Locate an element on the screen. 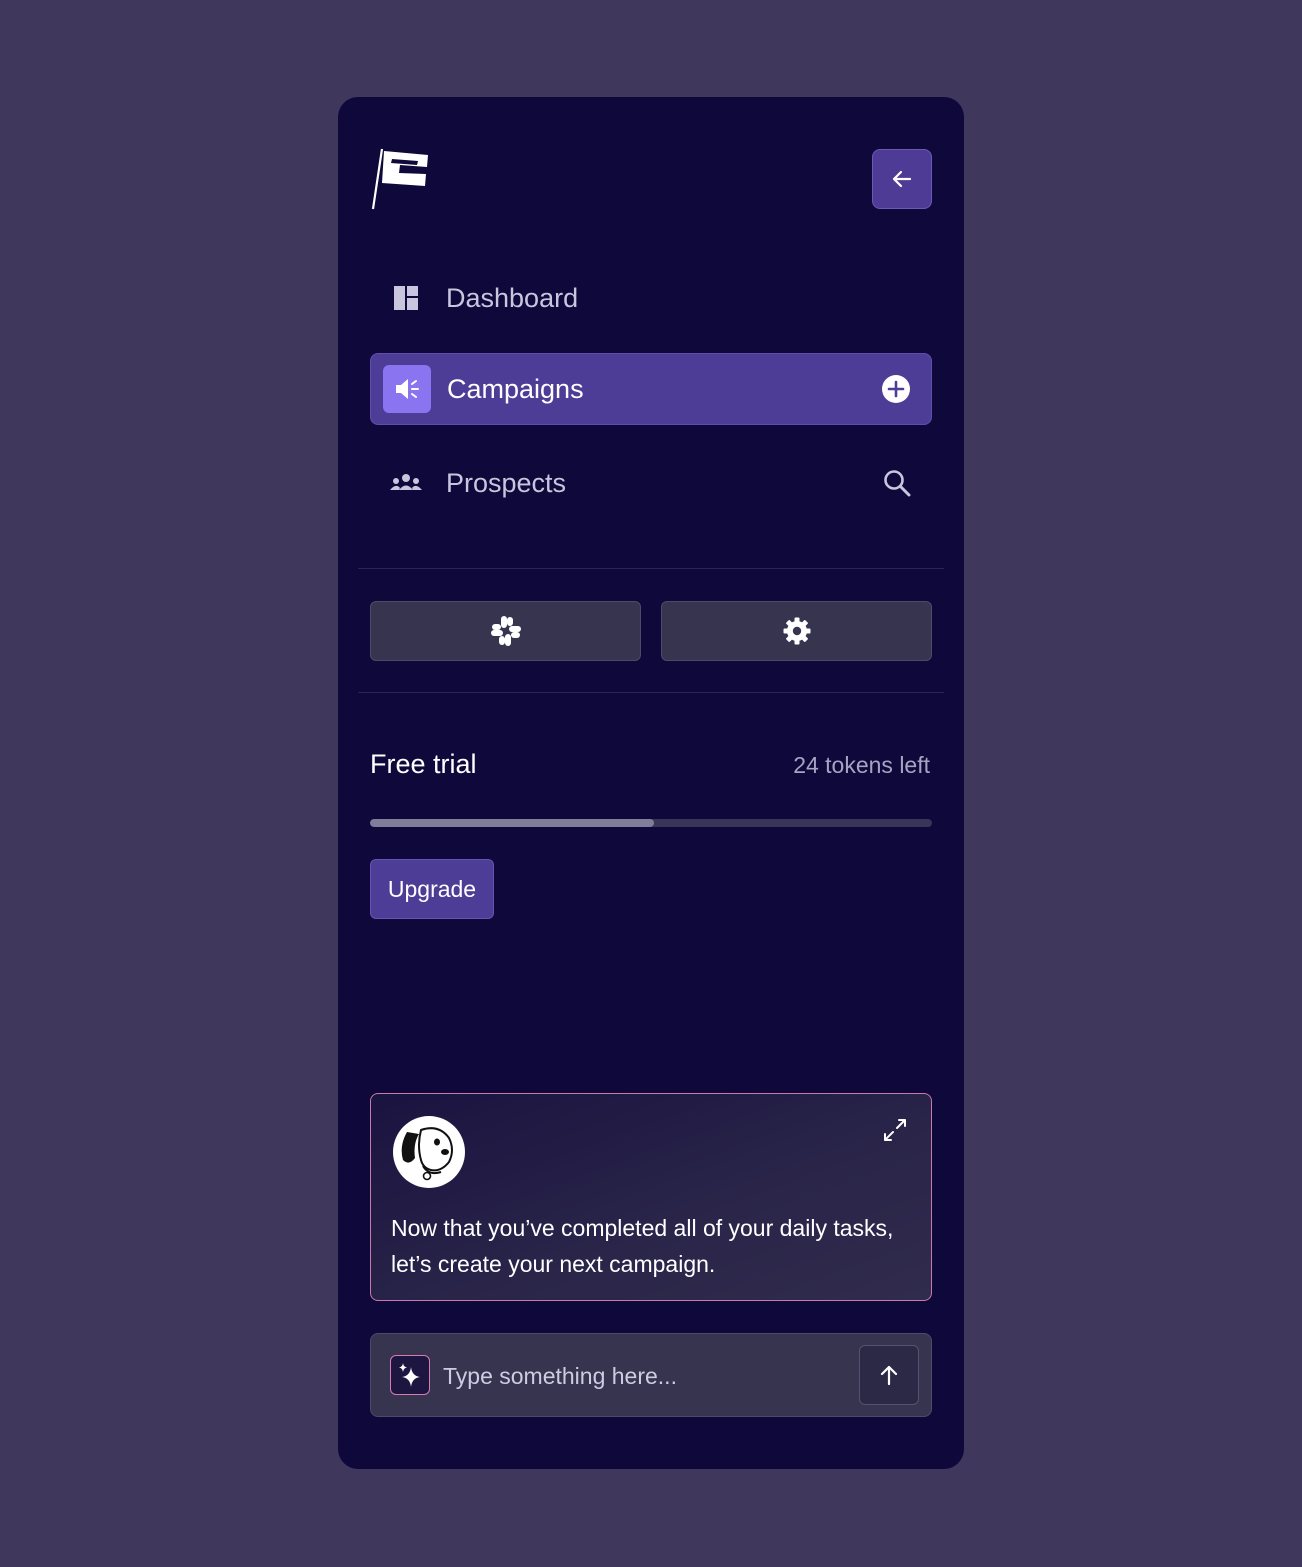  slack-icon is located at coordinates (505, 631).